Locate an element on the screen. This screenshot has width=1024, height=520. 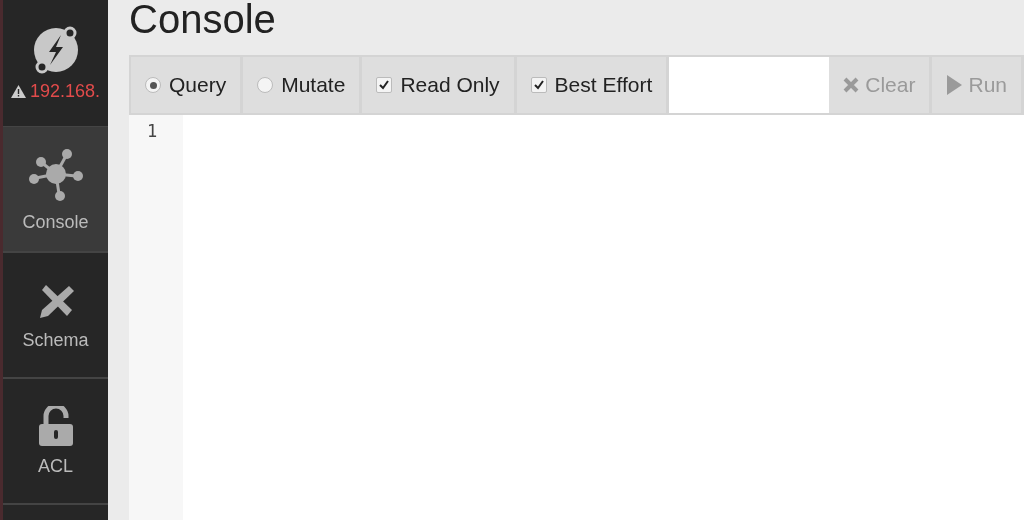
line-number: 1 is located at coordinates (152, 131).